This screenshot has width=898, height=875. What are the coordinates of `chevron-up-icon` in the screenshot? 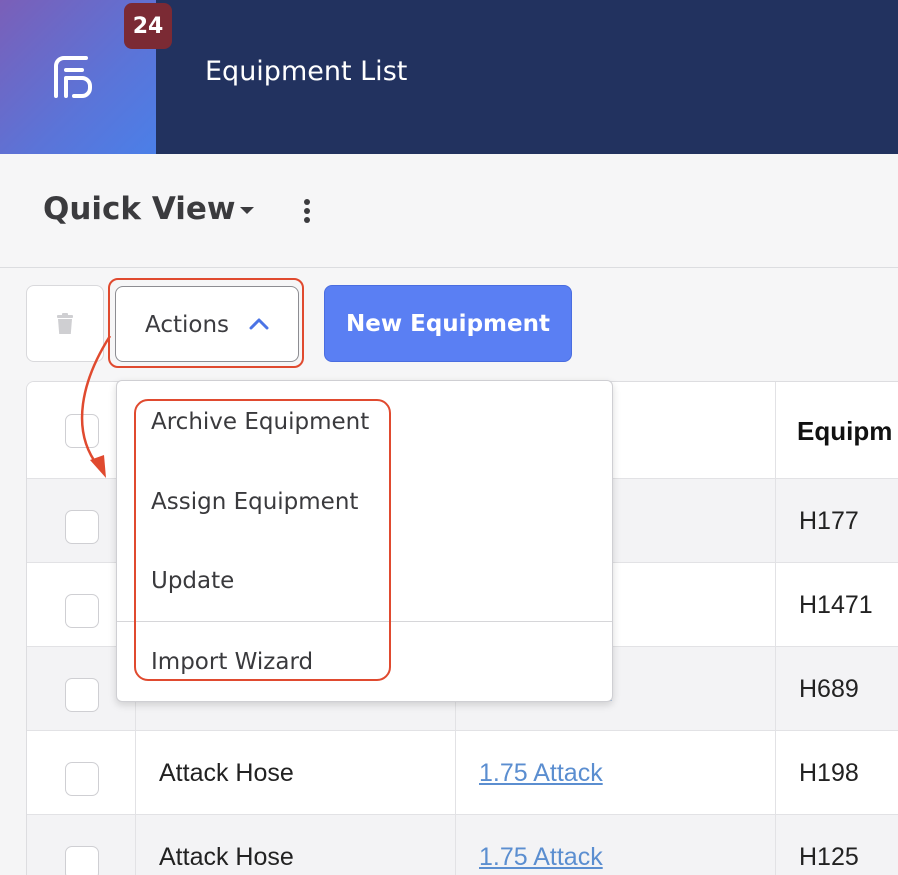 It's located at (259, 324).